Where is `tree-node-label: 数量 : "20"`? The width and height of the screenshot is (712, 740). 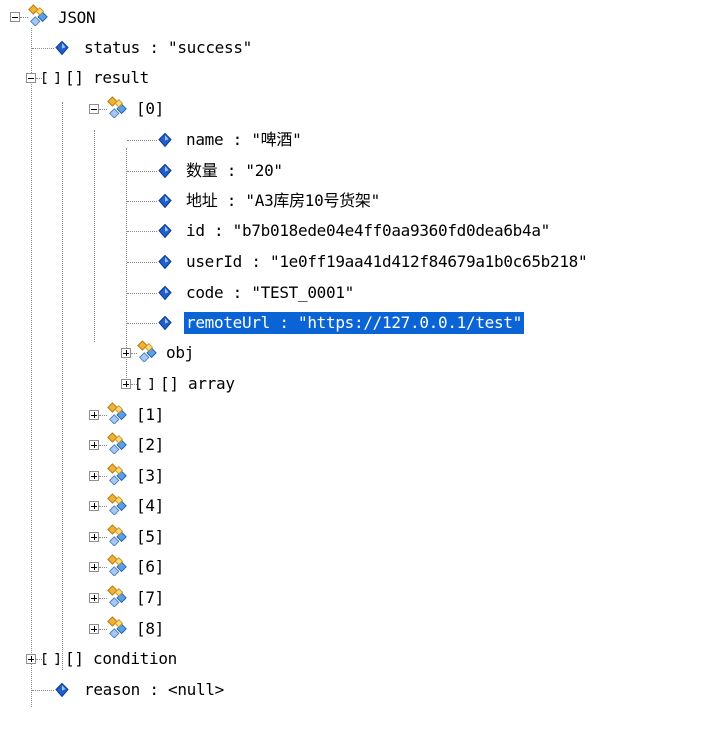
tree-node-label: 数量 : "20" is located at coordinates (234, 170).